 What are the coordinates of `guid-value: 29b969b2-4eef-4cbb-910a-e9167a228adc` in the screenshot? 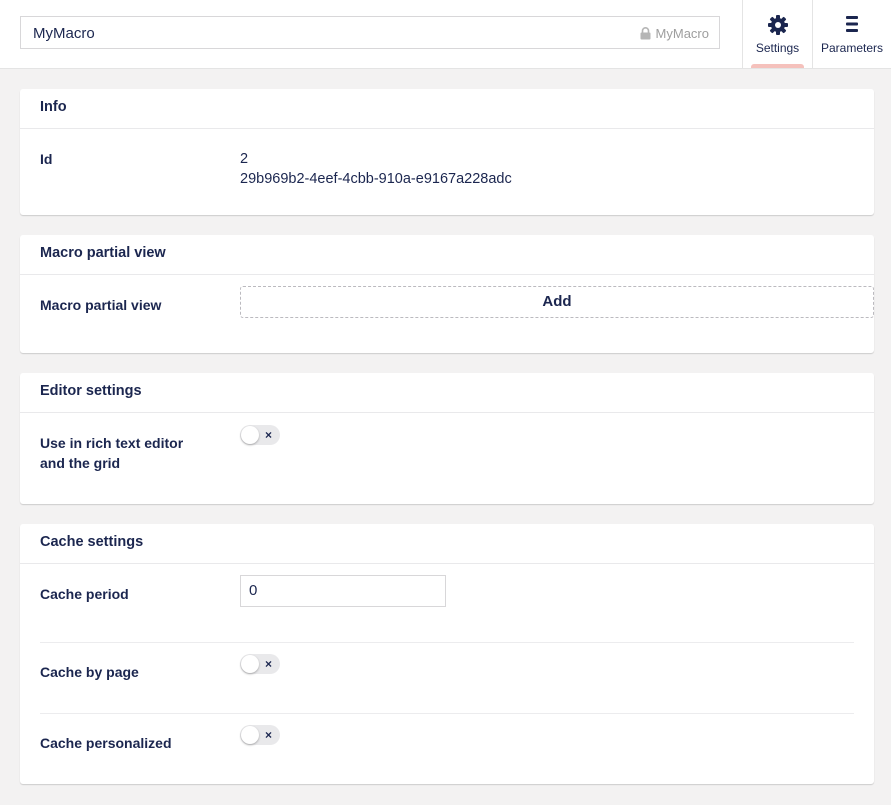 It's located at (376, 179).